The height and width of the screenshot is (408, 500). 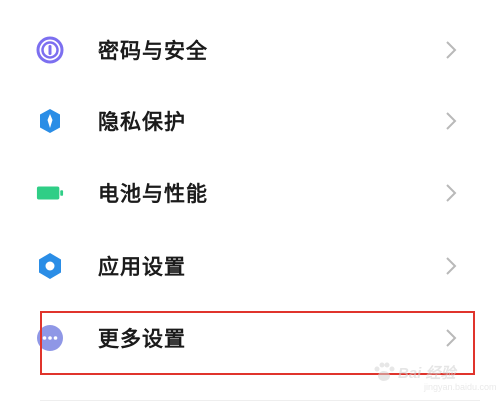 What do you see at coordinates (250, 121) in the screenshot?
I see `settings-item-privacy: 隐私保护` at bounding box center [250, 121].